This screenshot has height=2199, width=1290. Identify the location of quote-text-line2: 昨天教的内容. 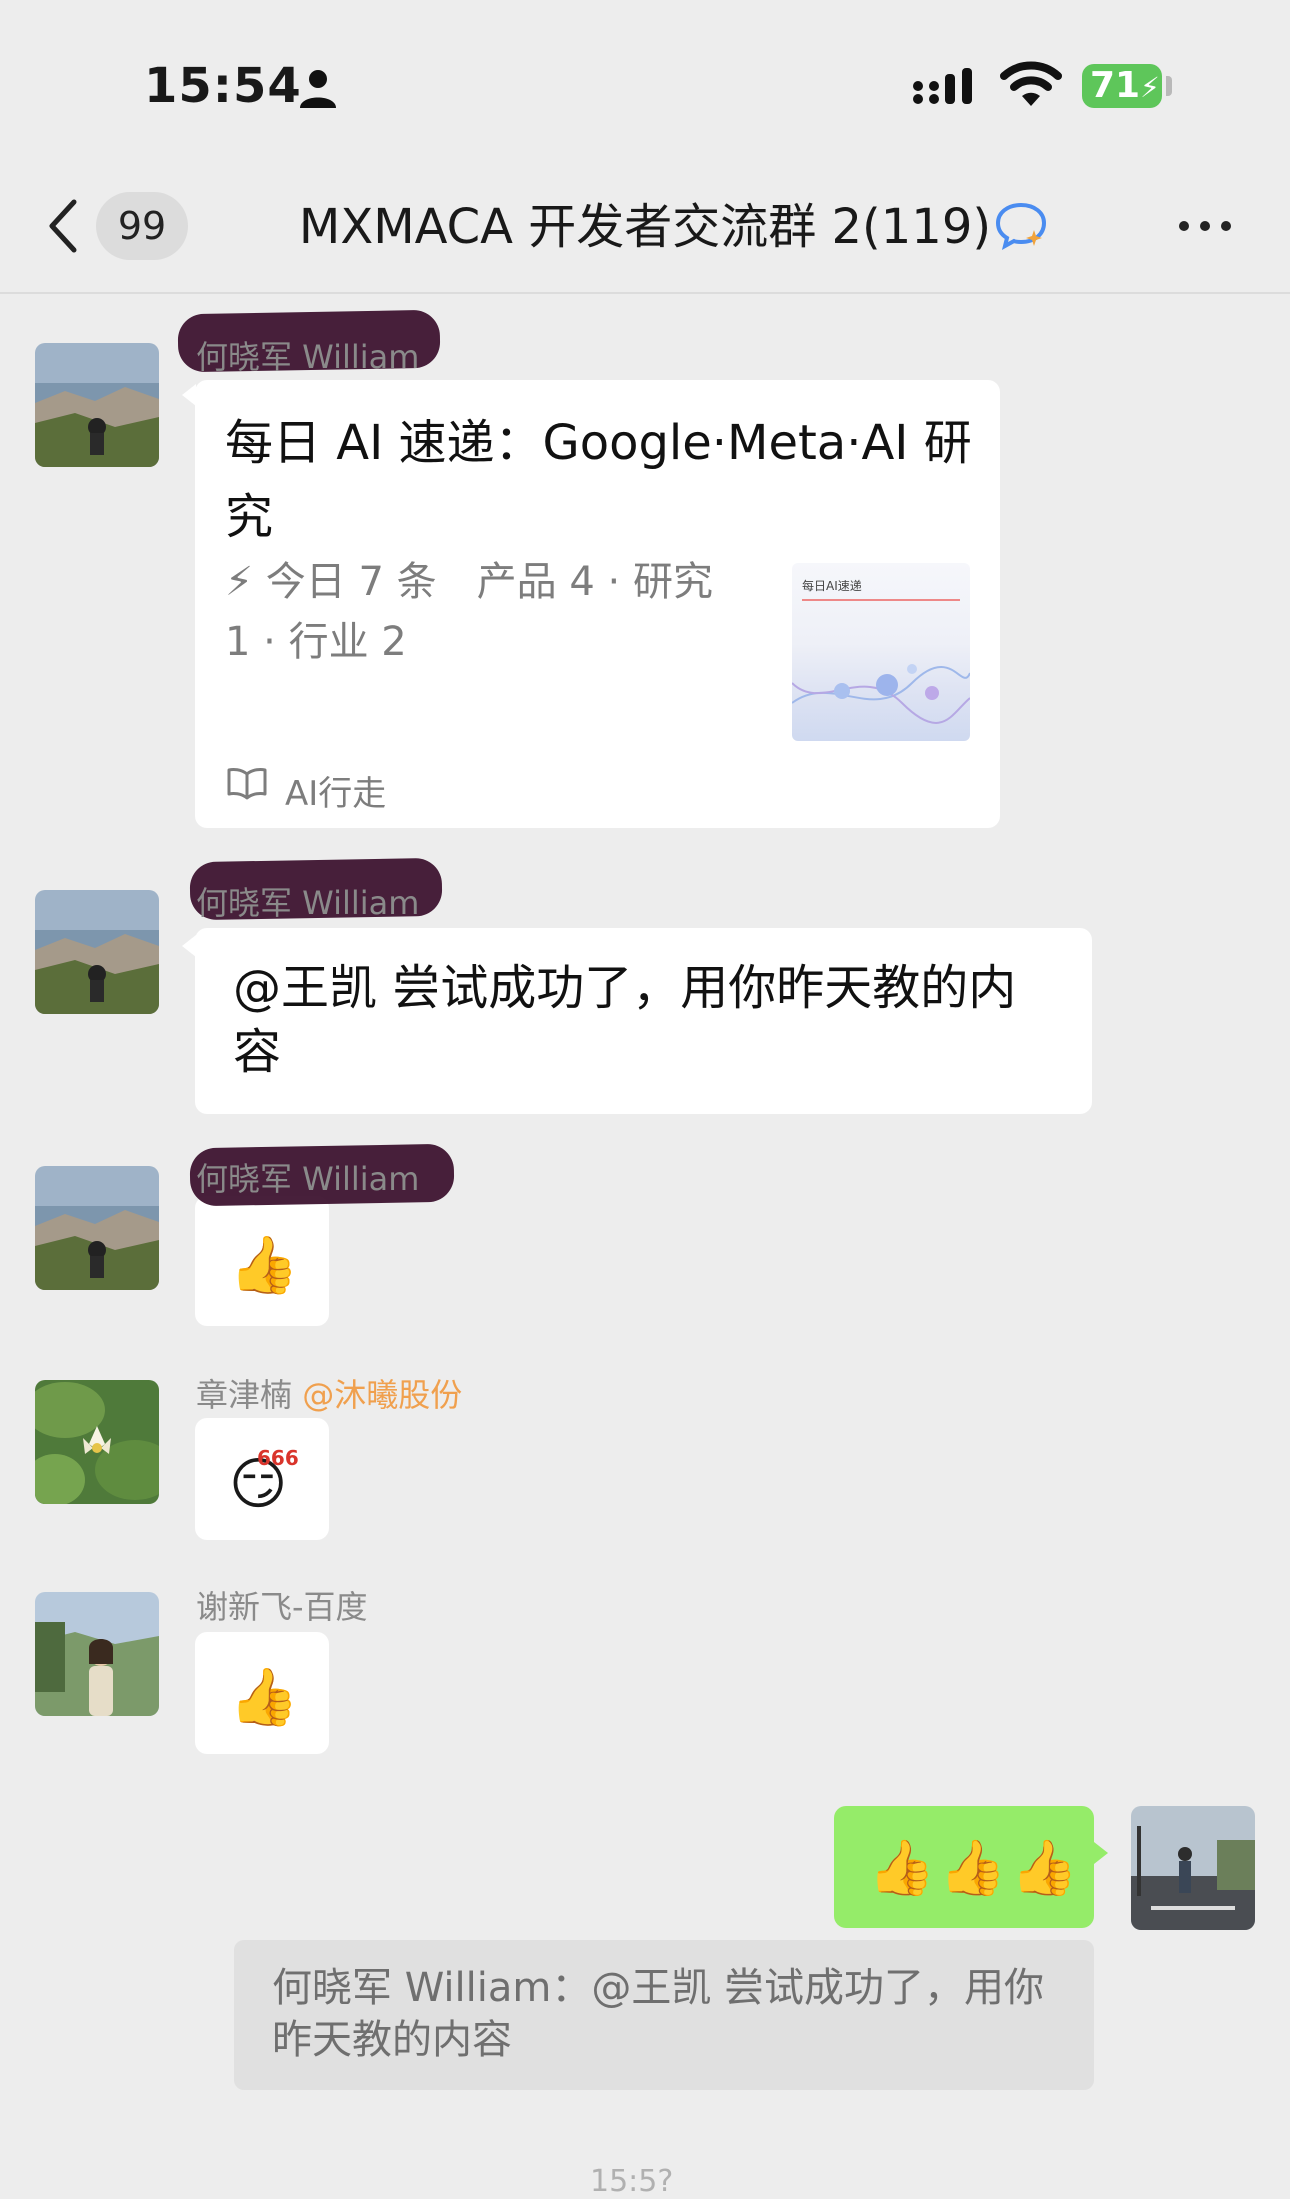
(392, 2040).